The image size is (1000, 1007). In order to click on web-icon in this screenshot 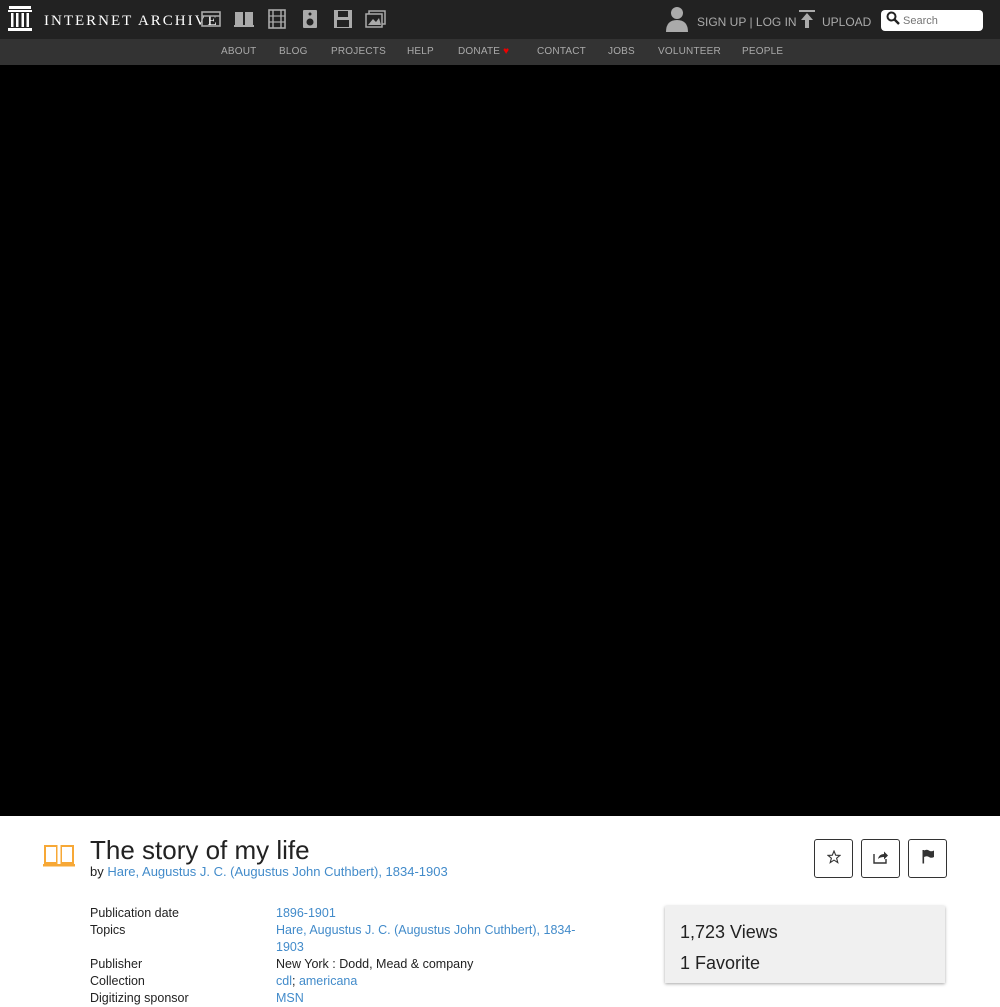, I will do `click(211, 19)`.